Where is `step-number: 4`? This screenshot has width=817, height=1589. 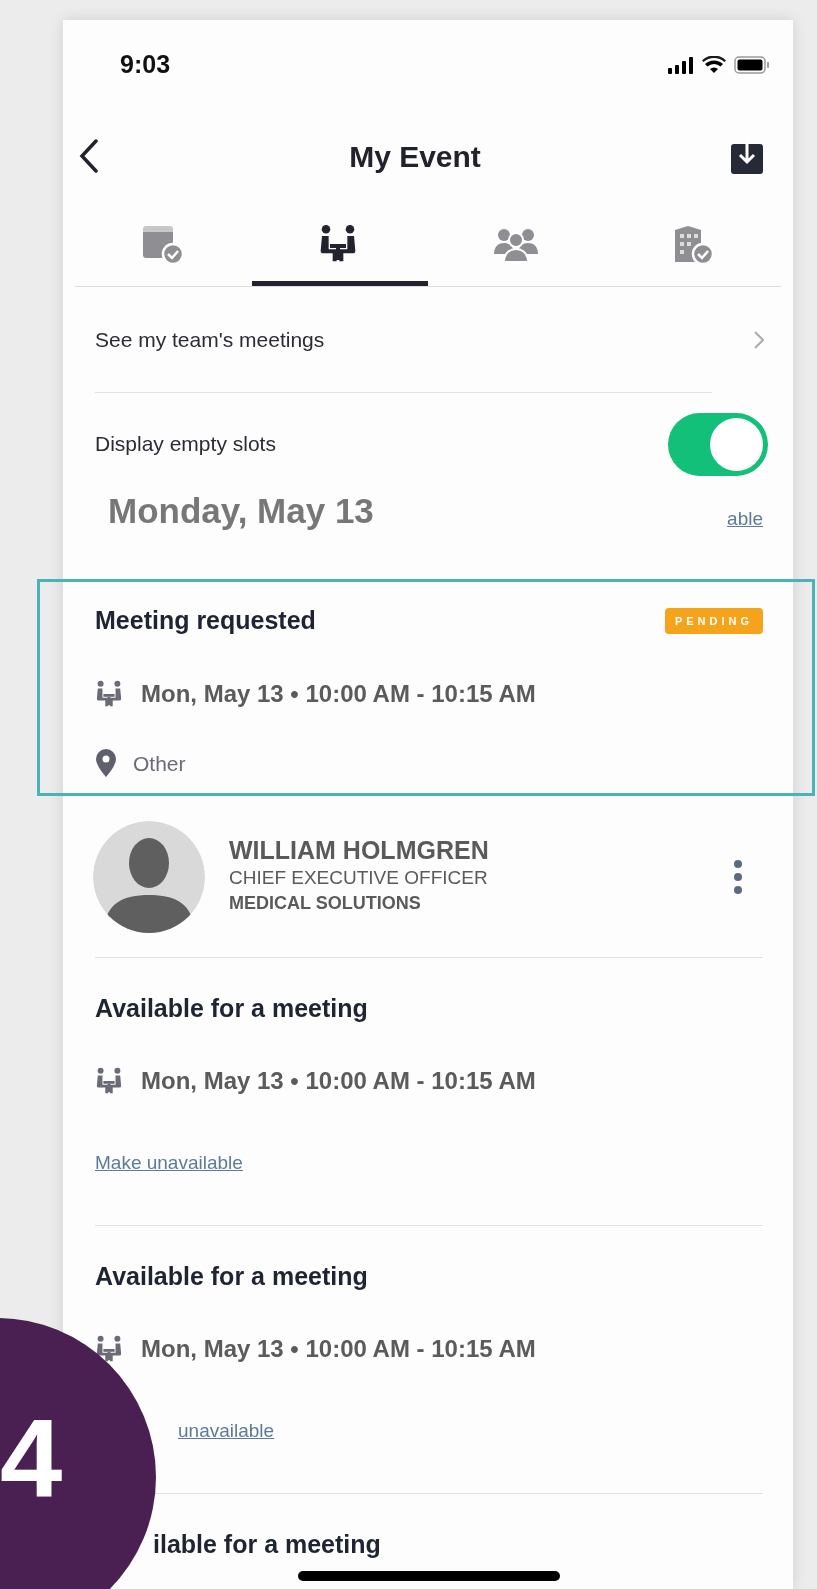
step-number: 4 is located at coordinates (31, 1459).